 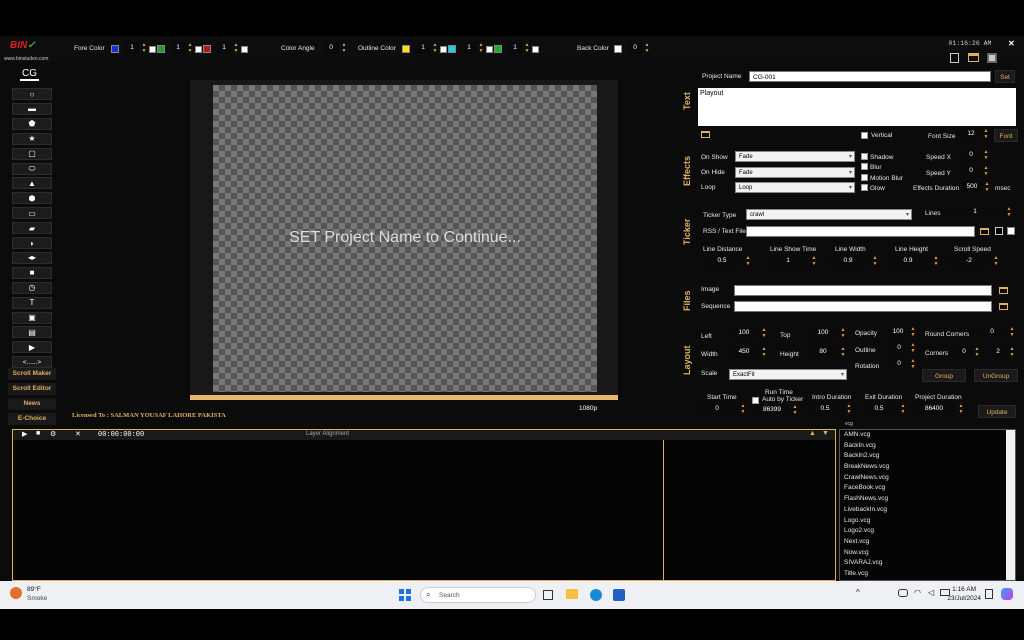 I want to click on width-input: 450, so click(x=744, y=352).